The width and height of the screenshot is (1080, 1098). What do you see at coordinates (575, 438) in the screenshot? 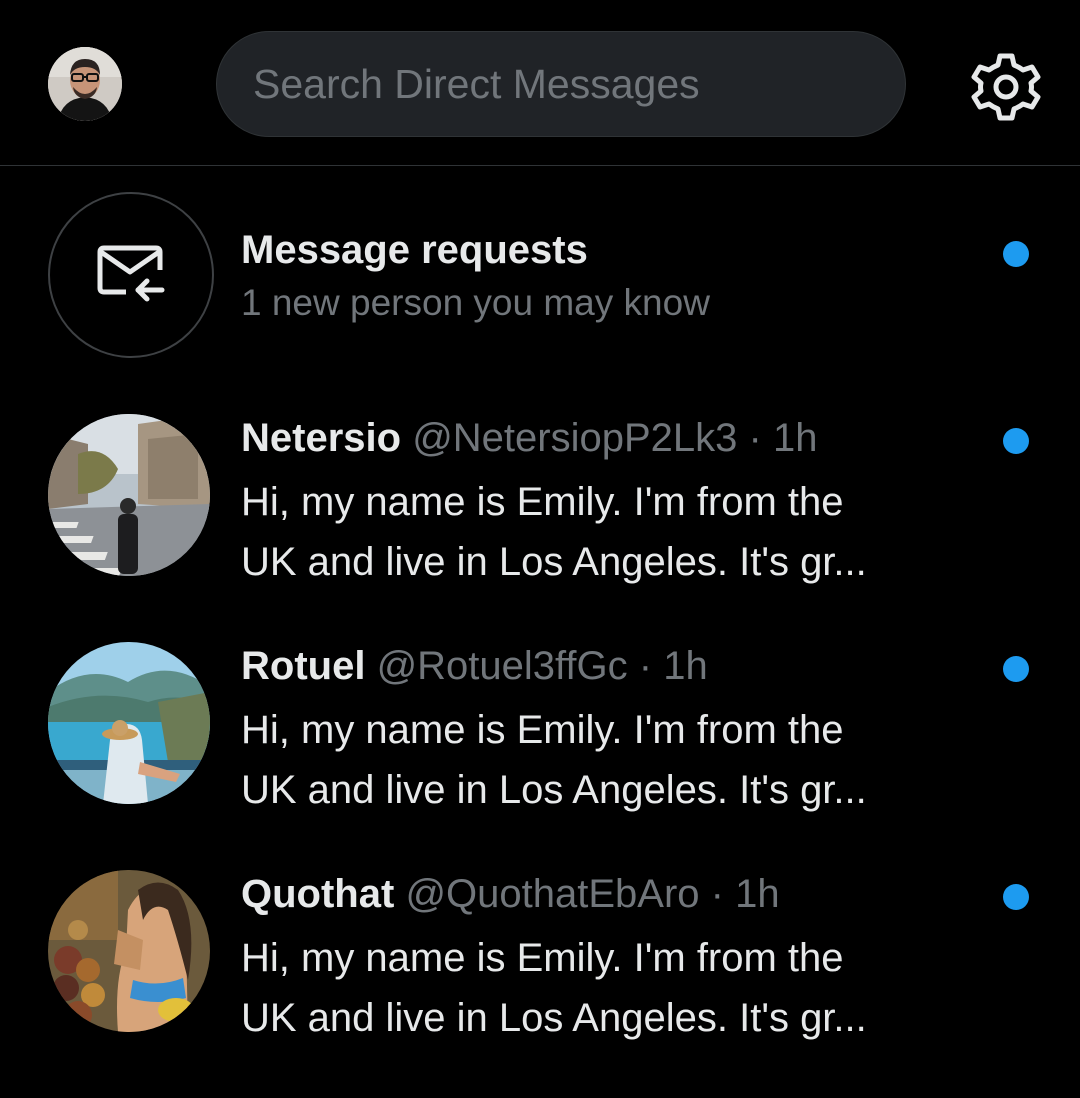
I see `conversation-handle: @NetersiopP2Lk3` at bounding box center [575, 438].